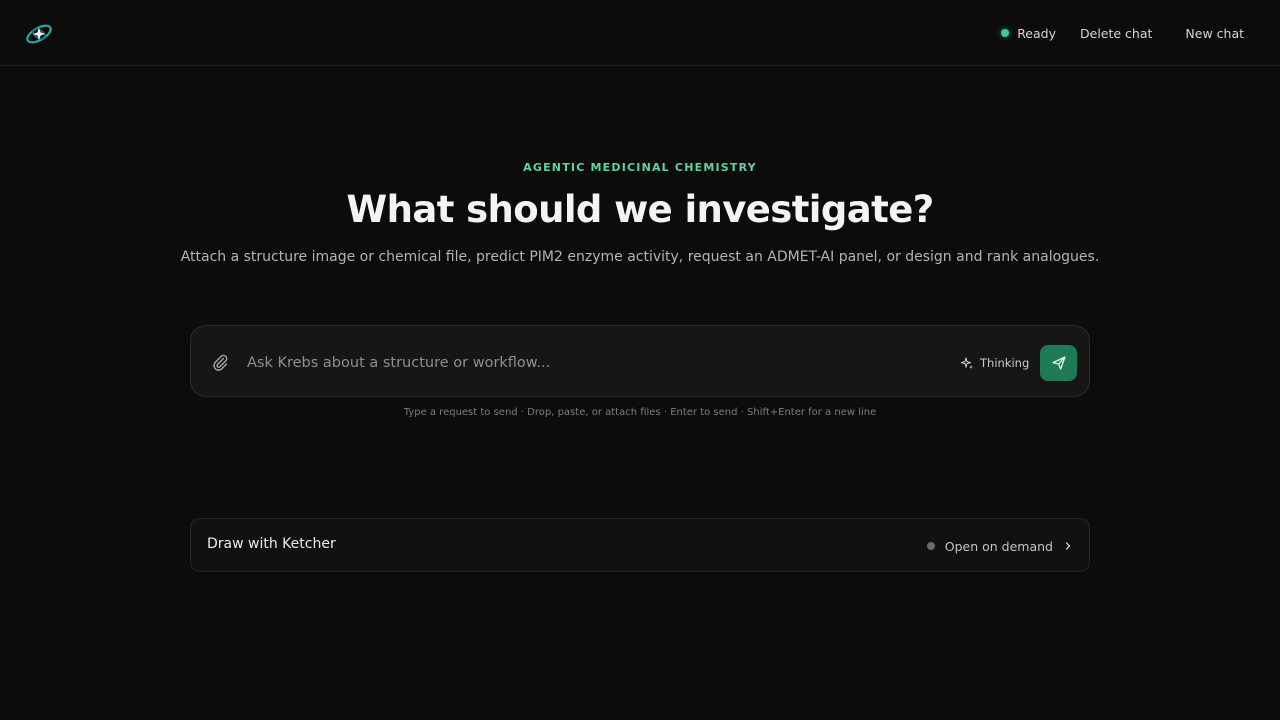 The height and width of the screenshot is (720, 1280). I want to click on attach-file-button, so click(220, 363).